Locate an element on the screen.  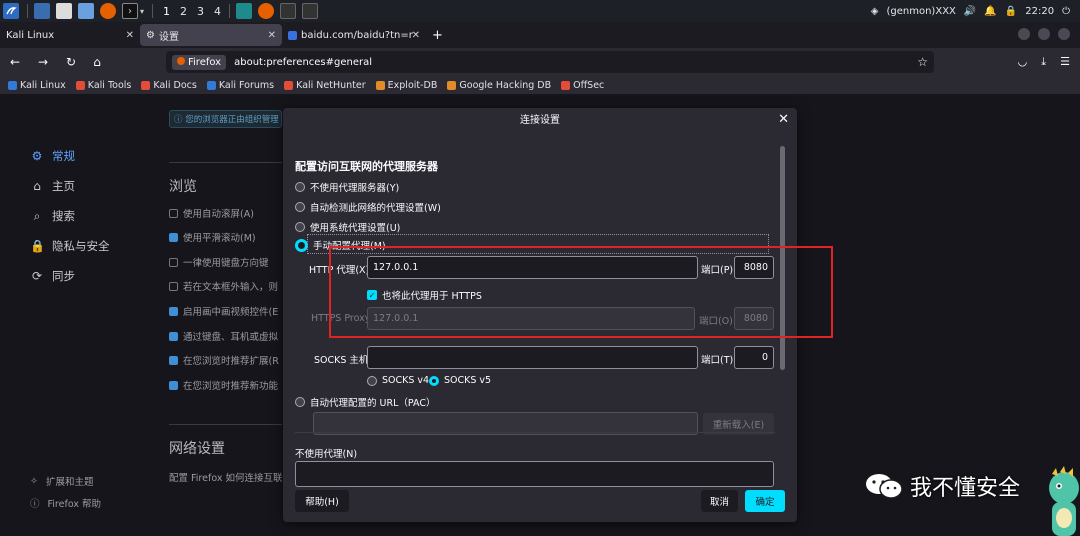
maximize-button is located at coordinates (1064, 34).